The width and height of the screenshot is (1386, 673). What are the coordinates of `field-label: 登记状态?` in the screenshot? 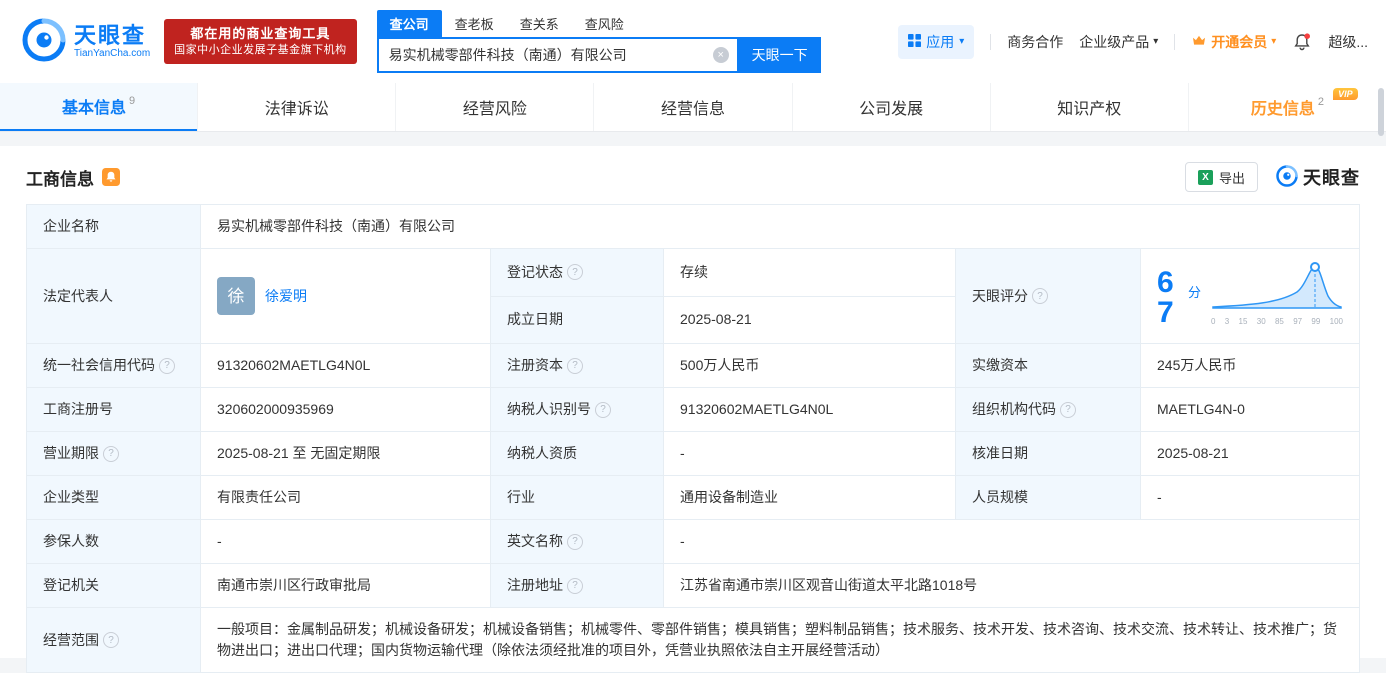 It's located at (577, 272).